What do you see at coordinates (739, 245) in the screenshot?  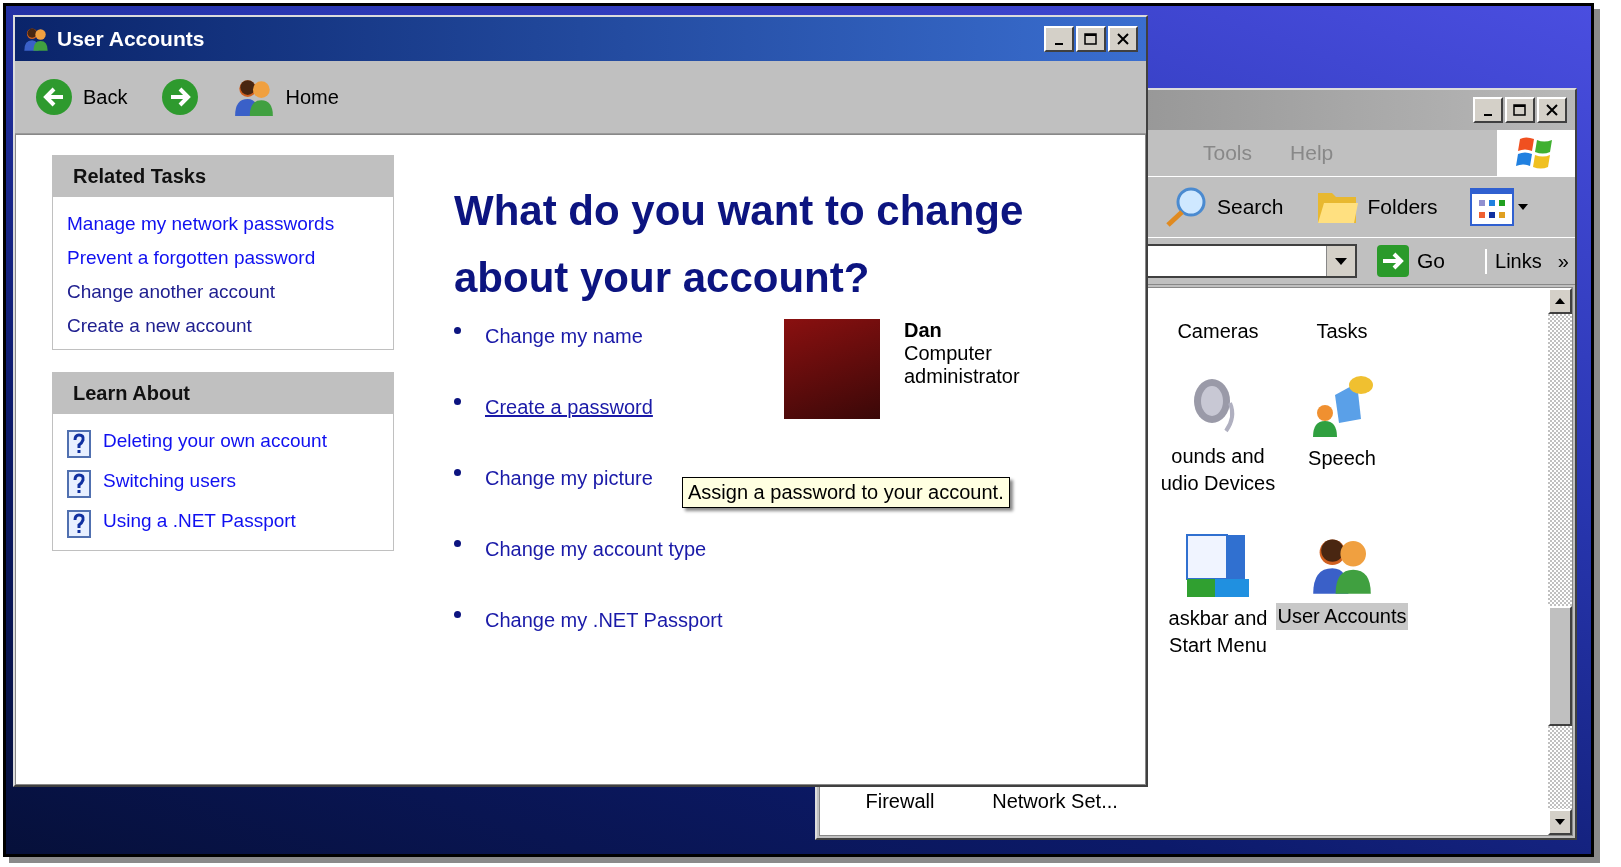 I see `page-heading: What do you want to change about your account?` at bounding box center [739, 245].